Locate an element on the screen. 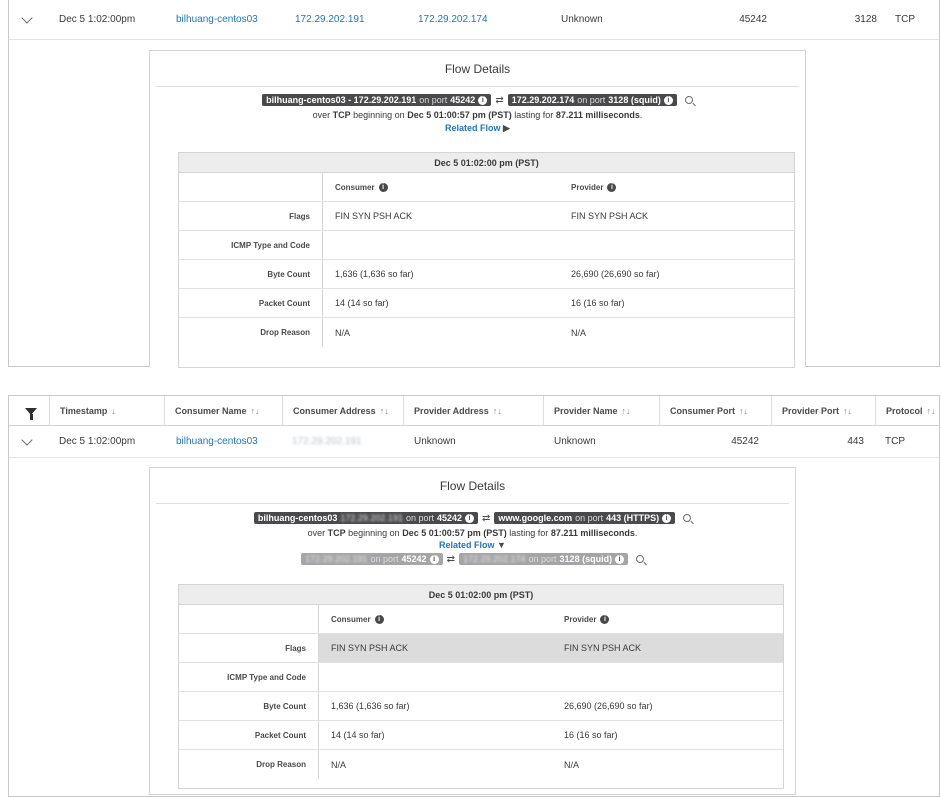 Image resolution: width=941 pixels, height=797 pixels. related-flow-link: Related Flow ▼ is located at coordinates (472, 545).